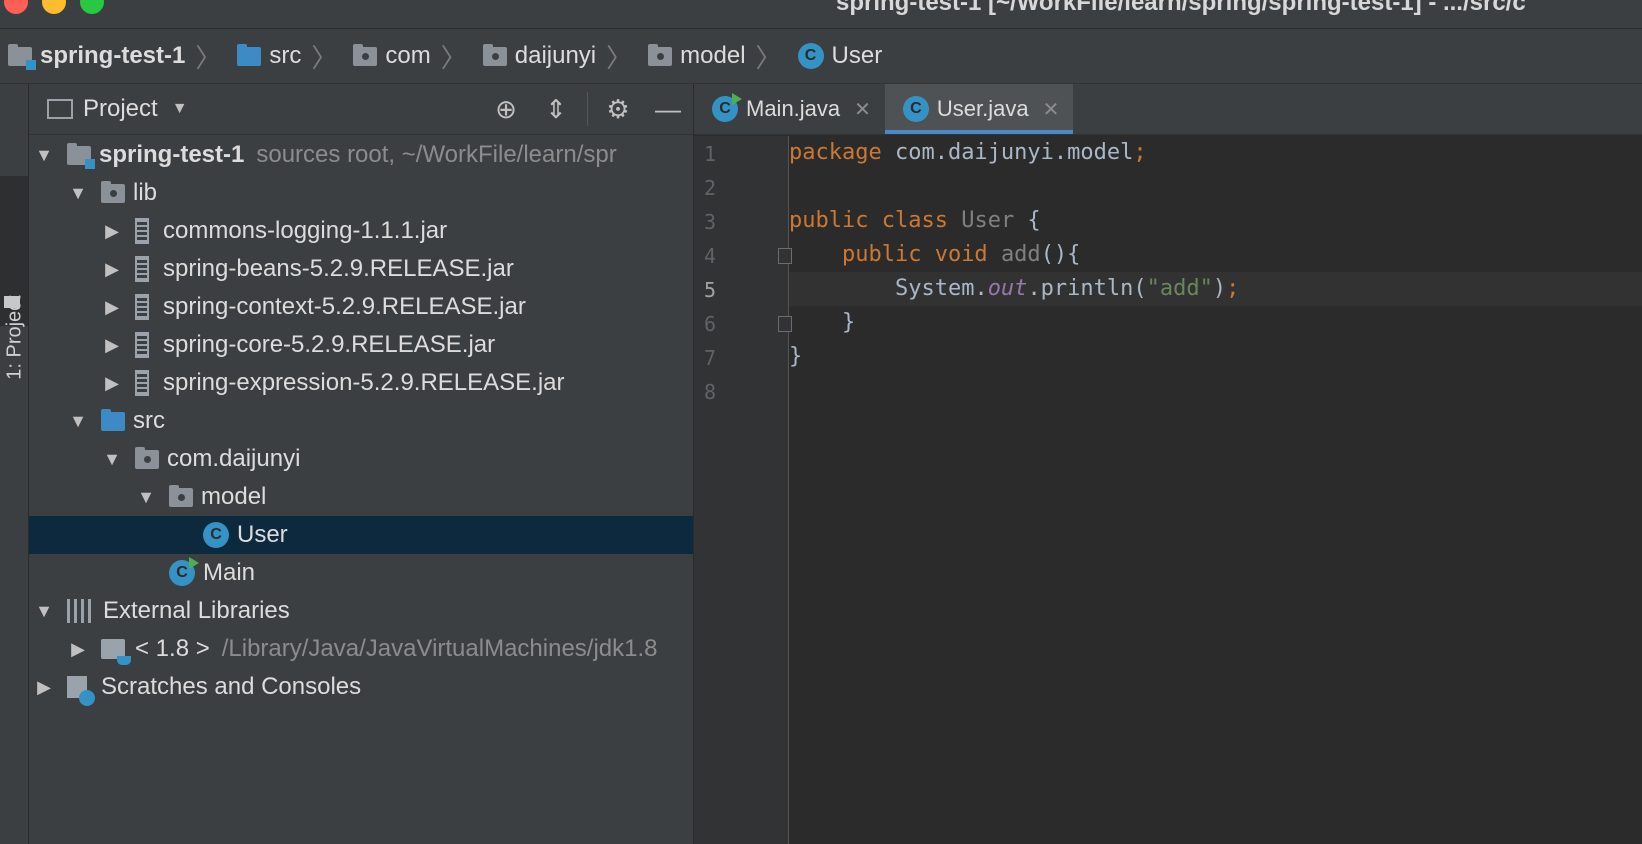  I want to click on line-number: 1, so click(710, 154).